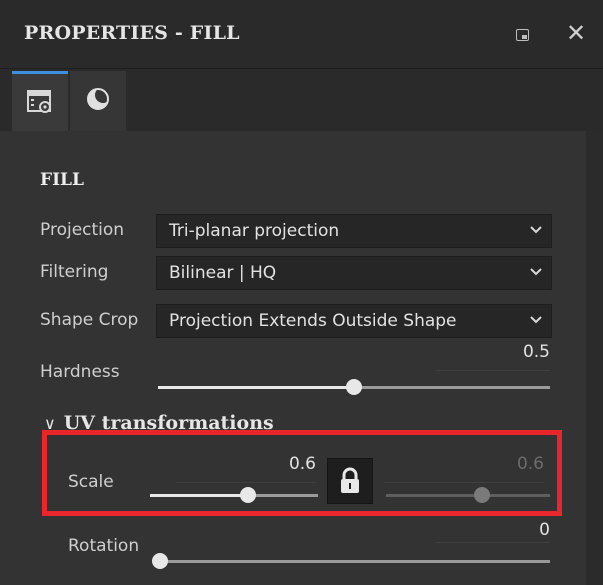 The height and width of the screenshot is (585, 603). Describe the element at coordinates (256, 387) in the screenshot. I see `hardness-slider-fill` at that location.